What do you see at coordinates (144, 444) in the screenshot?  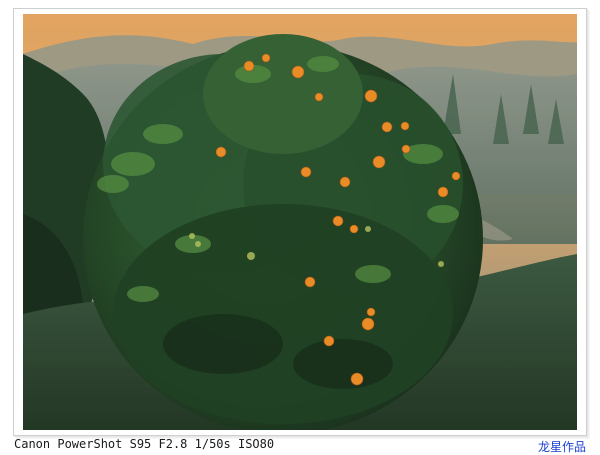 I see `exif-caption: Canon PowerShot S95 F2.8 1/50s ISO80` at bounding box center [144, 444].